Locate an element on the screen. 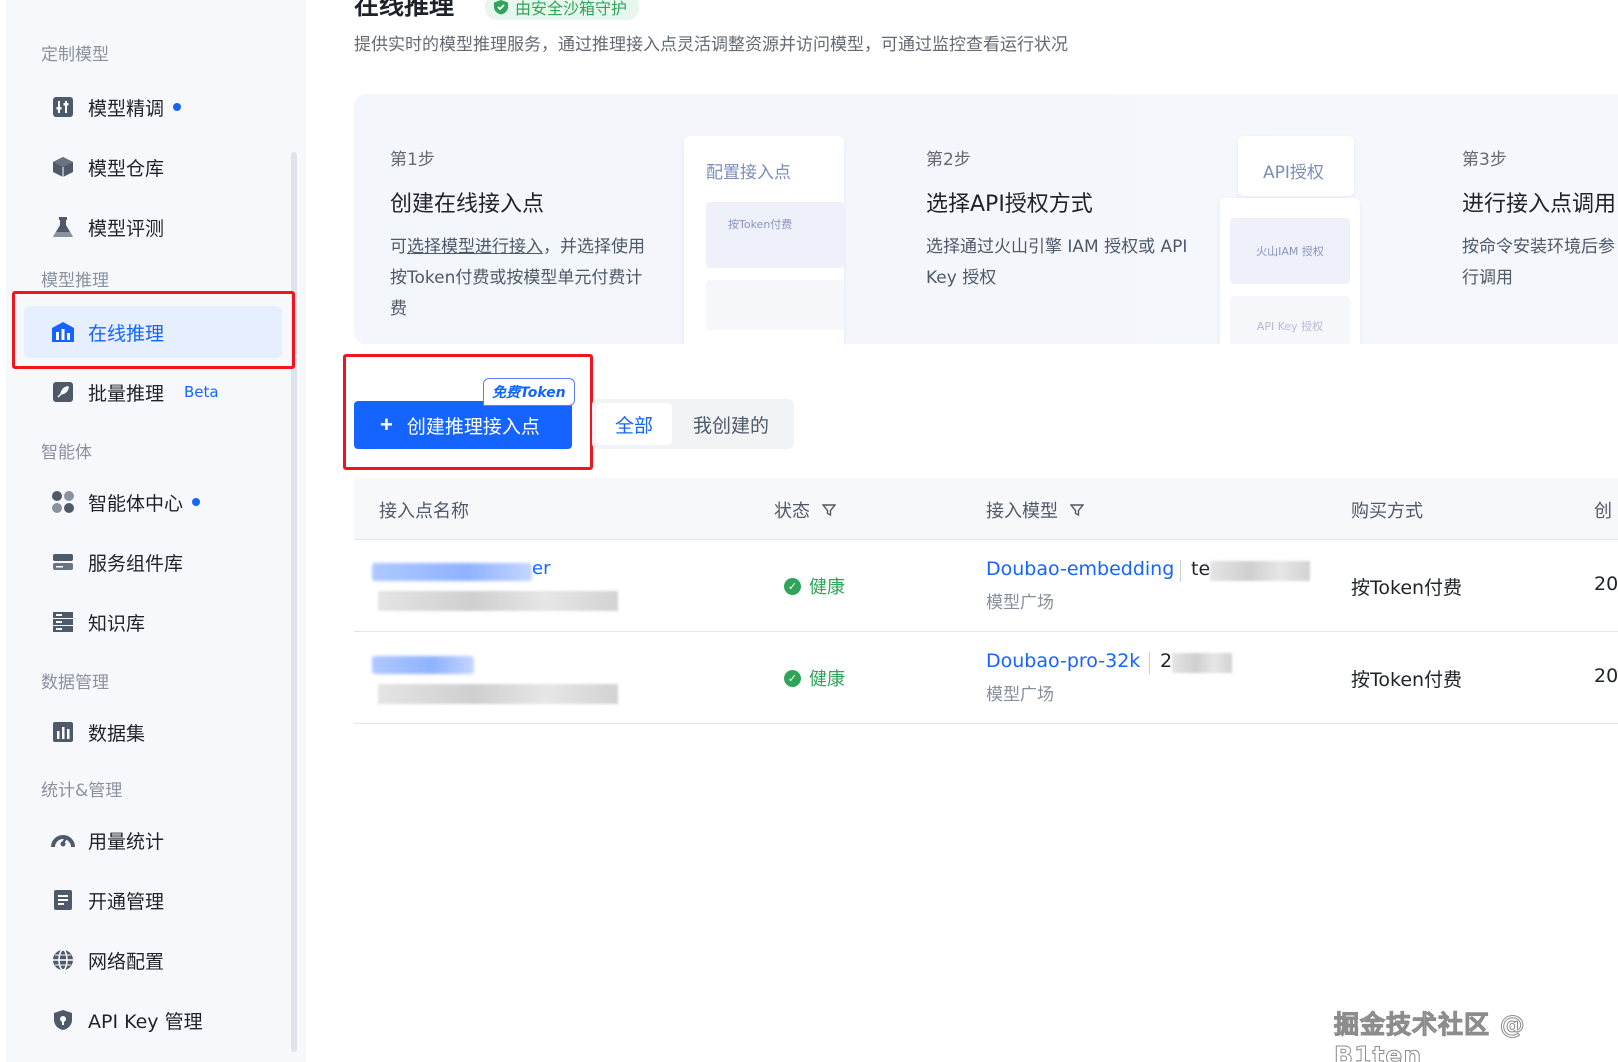 This screenshot has width=1618, height=1062. sidebar-item-batch-inference: 批量推理 Beta is located at coordinates (153, 392).